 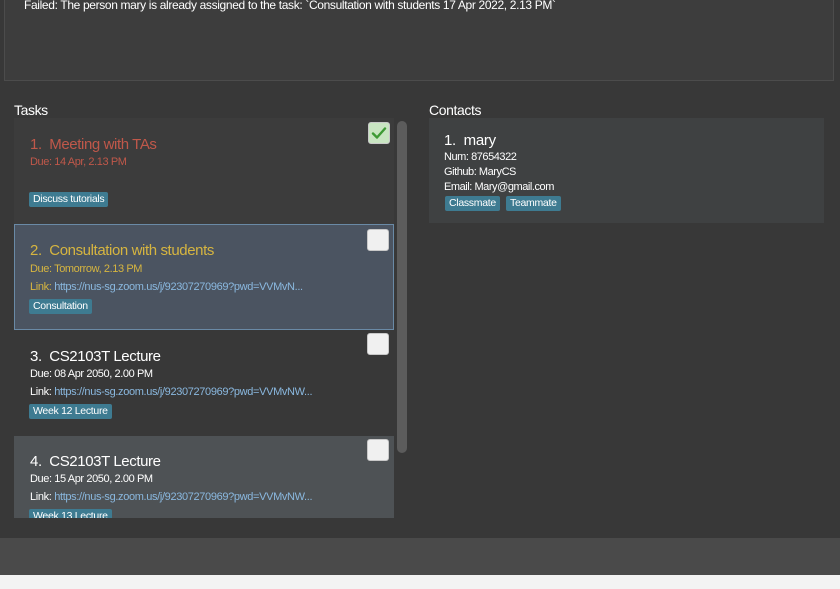 I want to click on contact-name: mary, so click(x=479, y=140).